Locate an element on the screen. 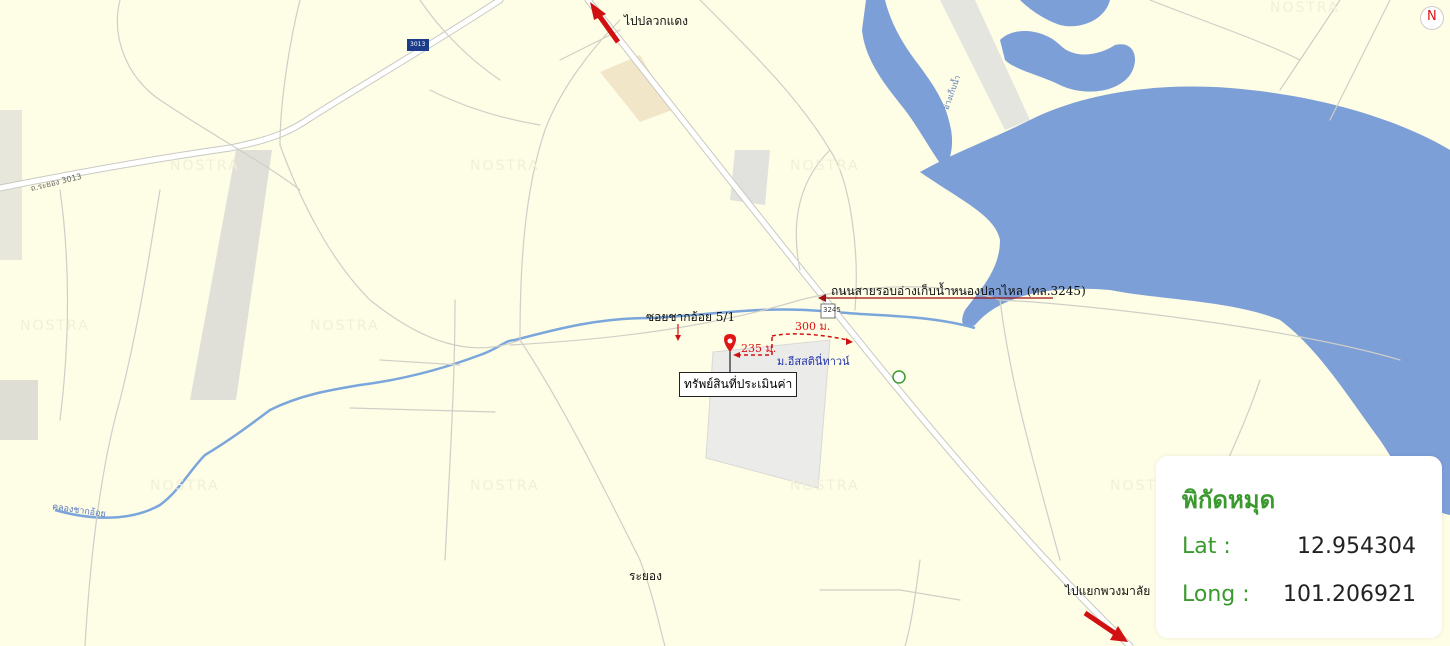 This screenshot has width=1450, height=646. label-to-phuang-malai: ไปแยกพวงมาลัย is located at coordinates (1108, 591).